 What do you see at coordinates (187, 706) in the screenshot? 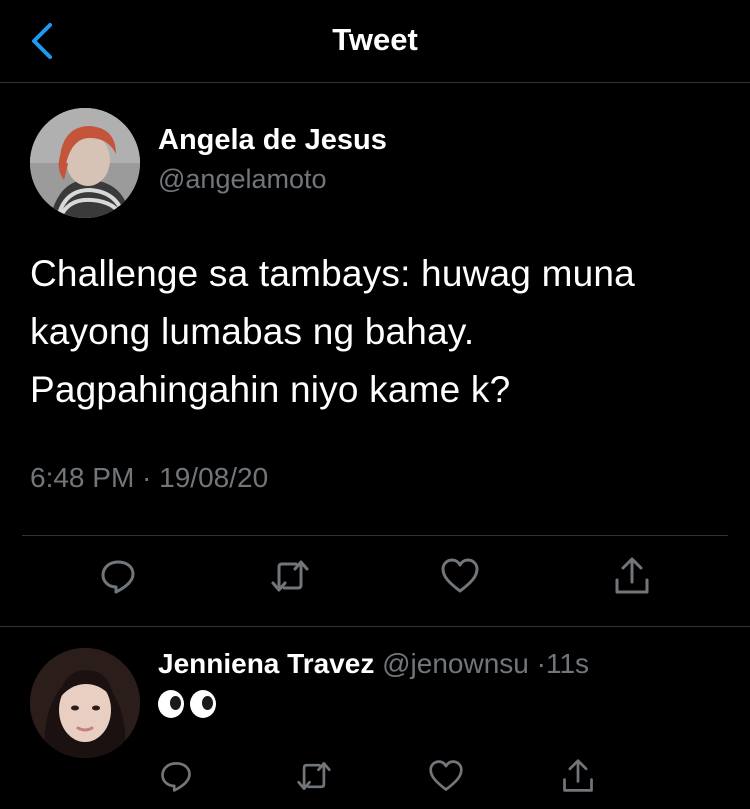
I see `eyes-emoji` at bounding box center [187, 706].